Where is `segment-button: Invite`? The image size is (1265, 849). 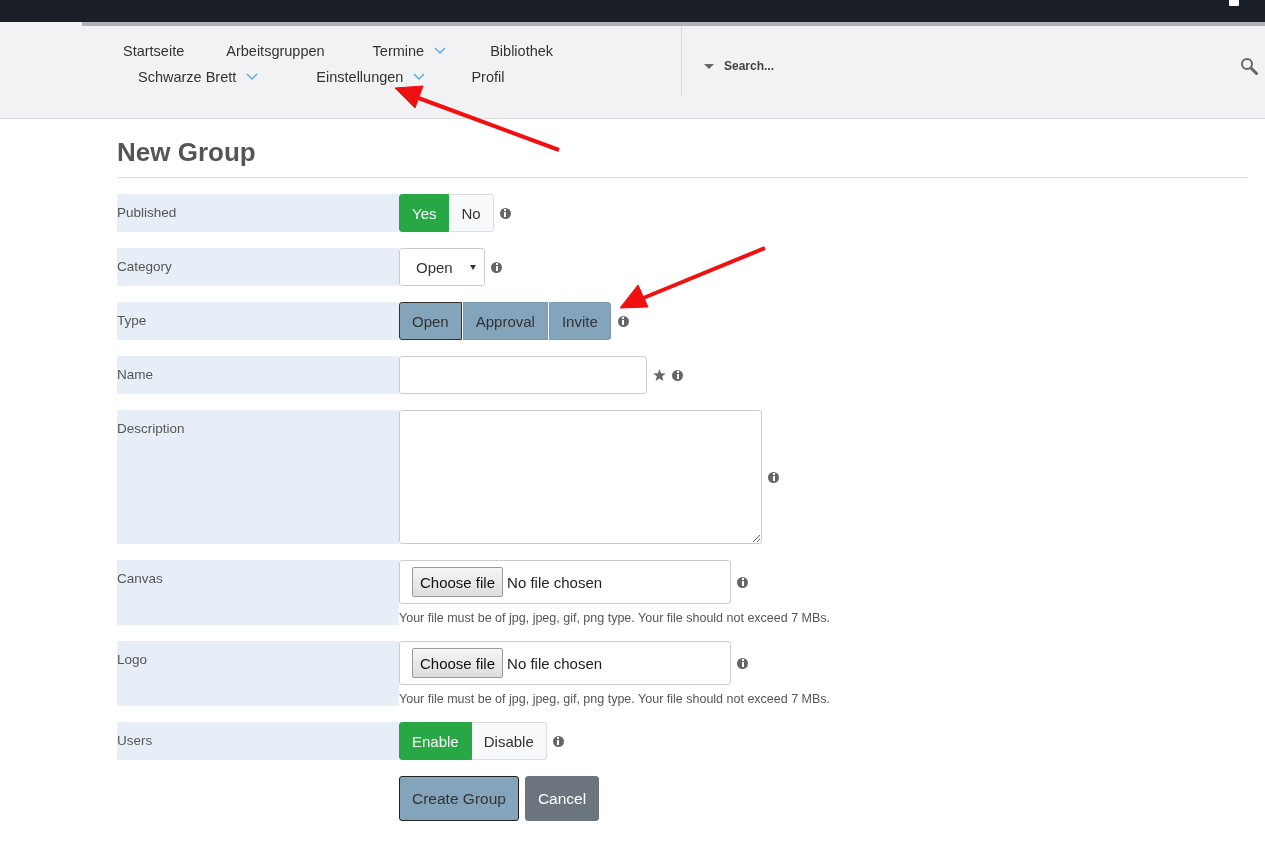
segment-button: Invite is located at coordinates (579, 321).